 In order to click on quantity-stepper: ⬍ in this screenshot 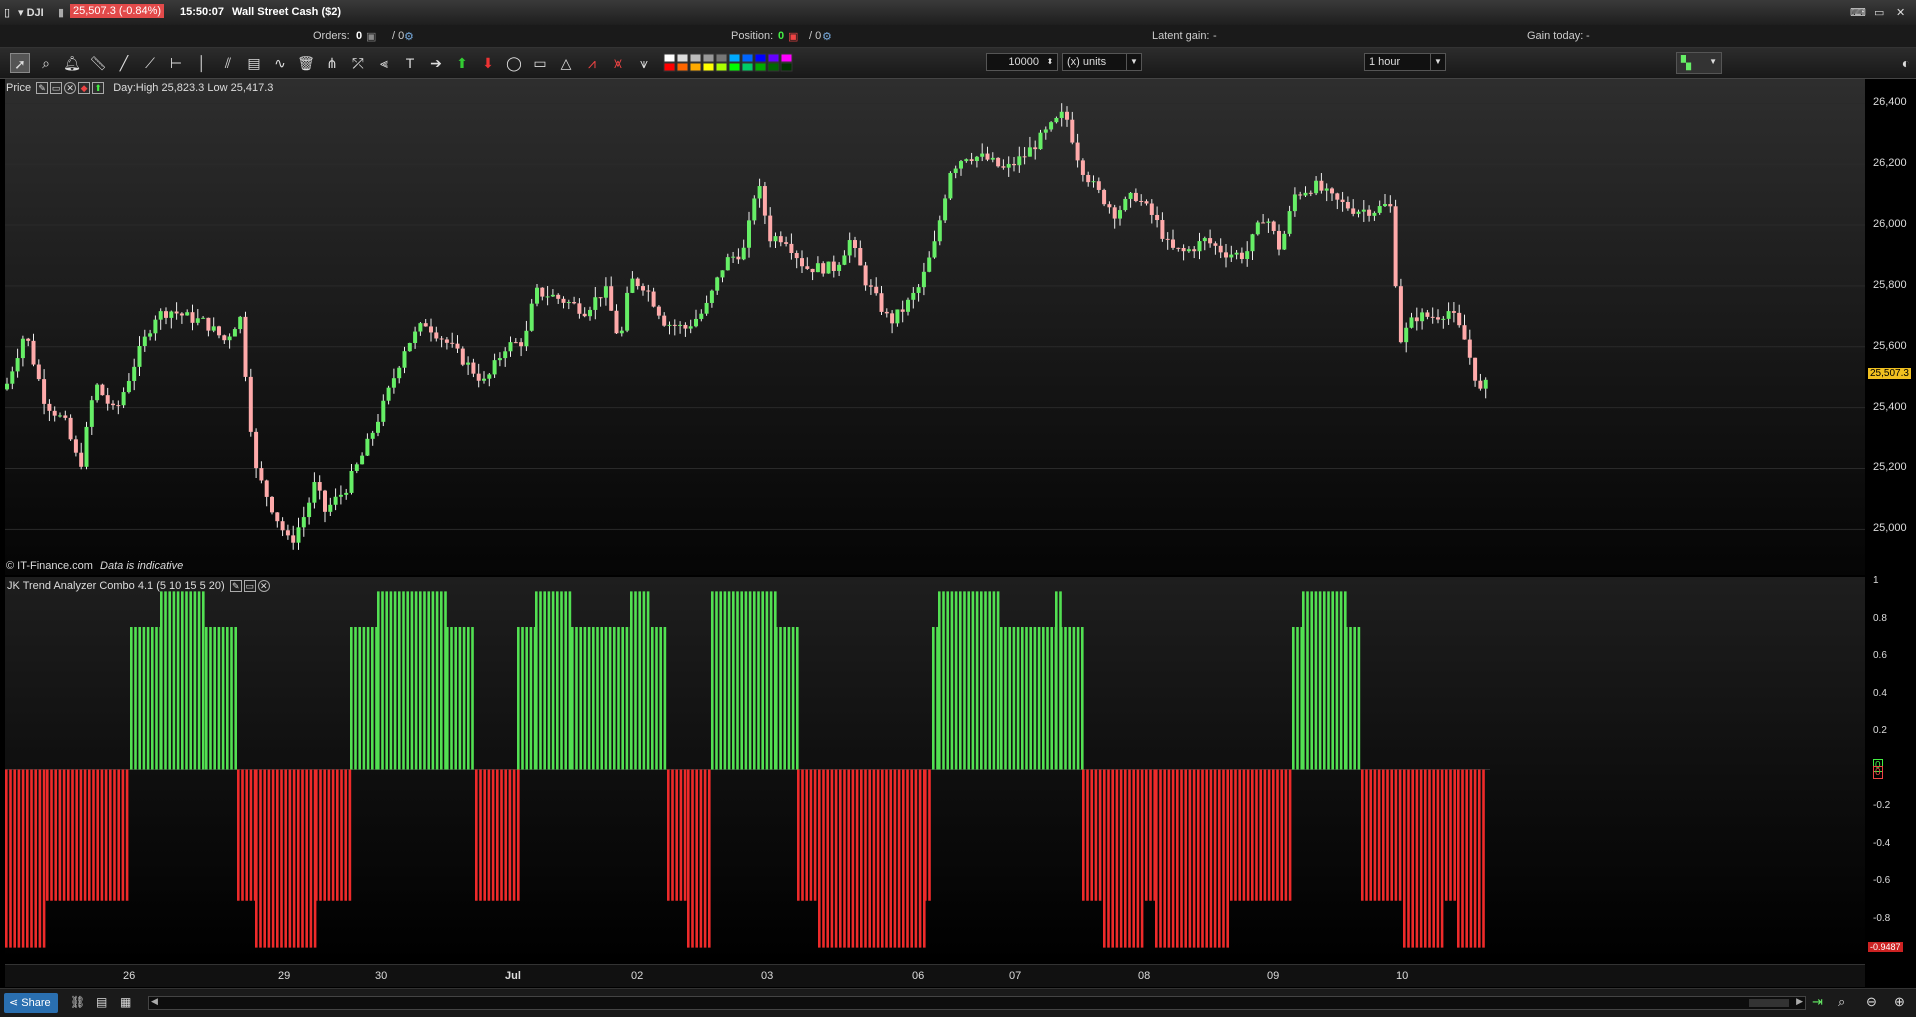, I will do `click(1050, 62)`.